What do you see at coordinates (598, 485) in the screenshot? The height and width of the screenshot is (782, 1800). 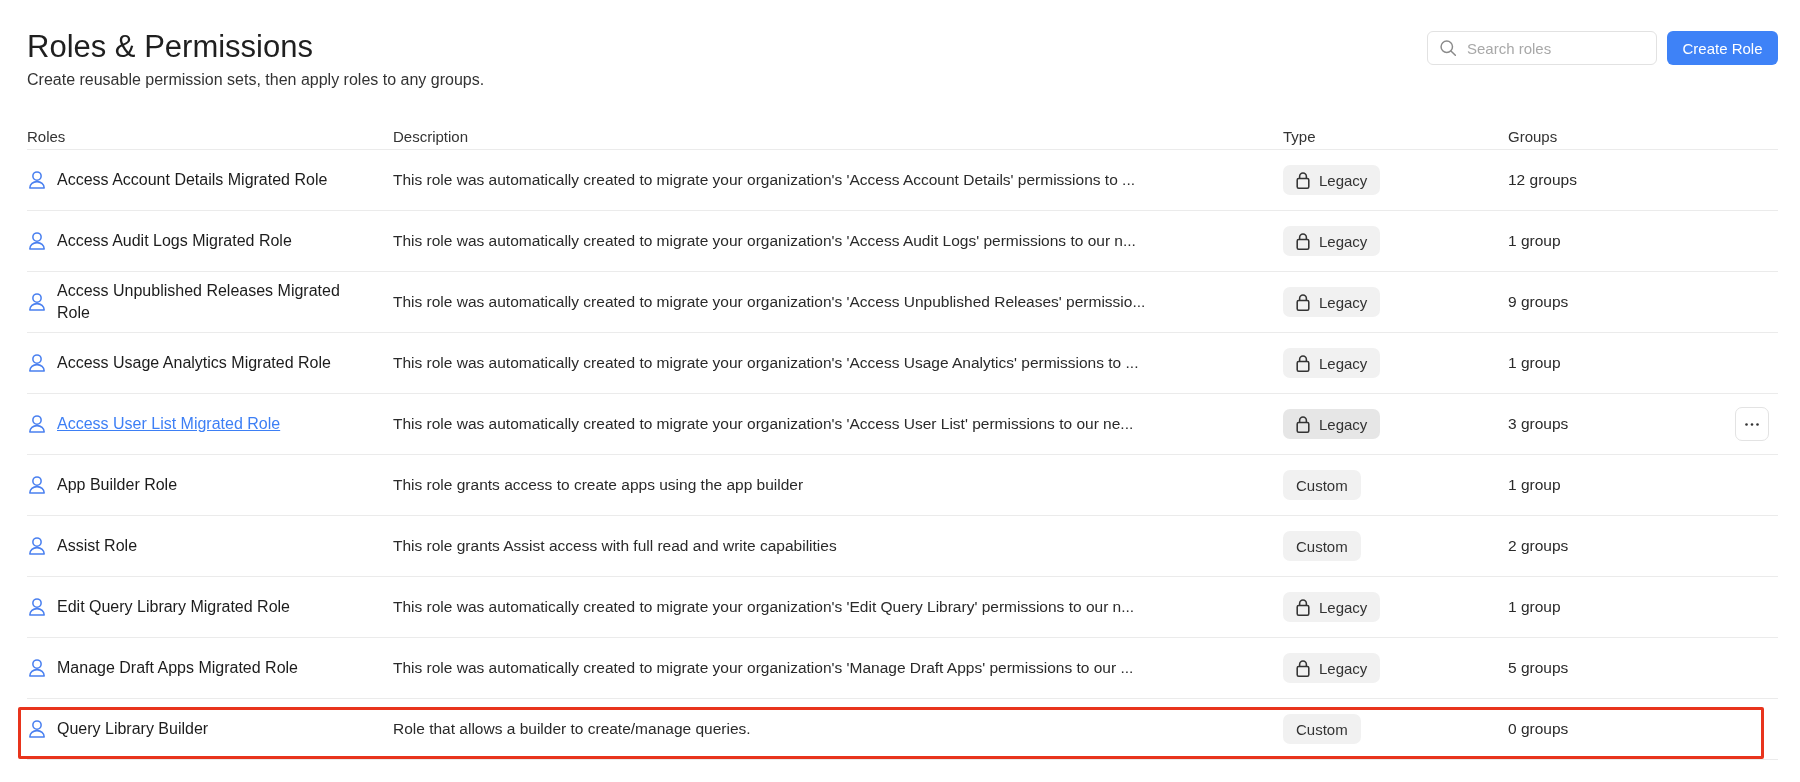 I see `role-description: This role grants access to create apps using the app builder` at bounding box center [598, 485].